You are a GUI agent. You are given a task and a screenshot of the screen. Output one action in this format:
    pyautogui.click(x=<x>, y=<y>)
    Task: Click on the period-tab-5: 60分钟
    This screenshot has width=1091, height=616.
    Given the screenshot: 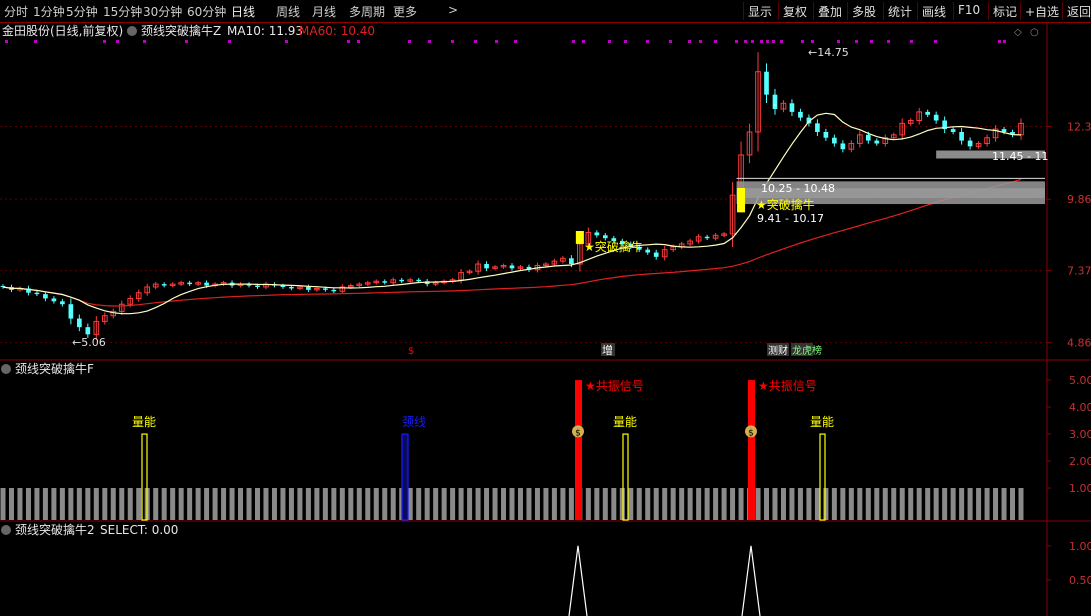 What is the action you would take?
    pyautogui.click(x=206, y=11)
    